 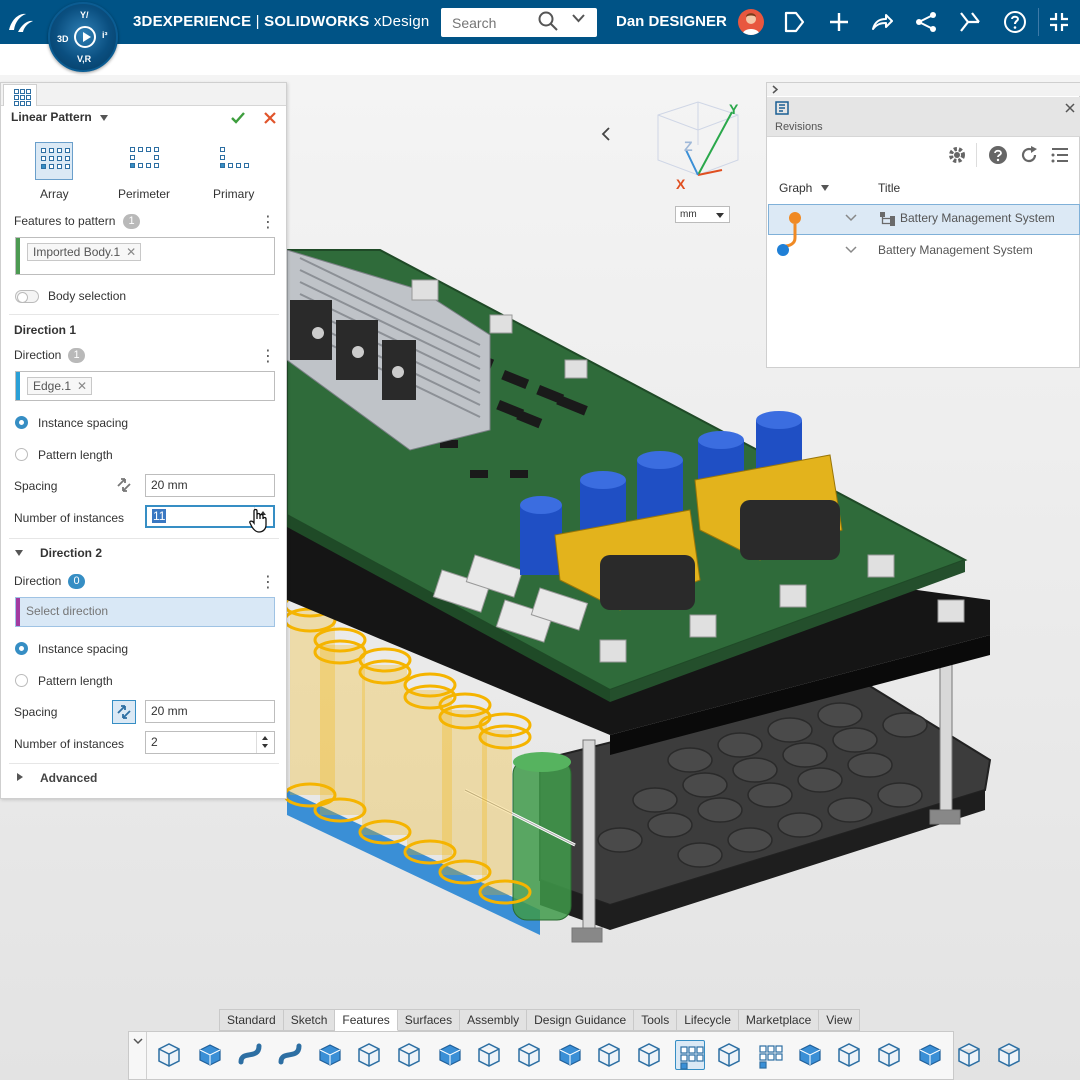 I want to click on search-icon, so click(x=548, y=21).